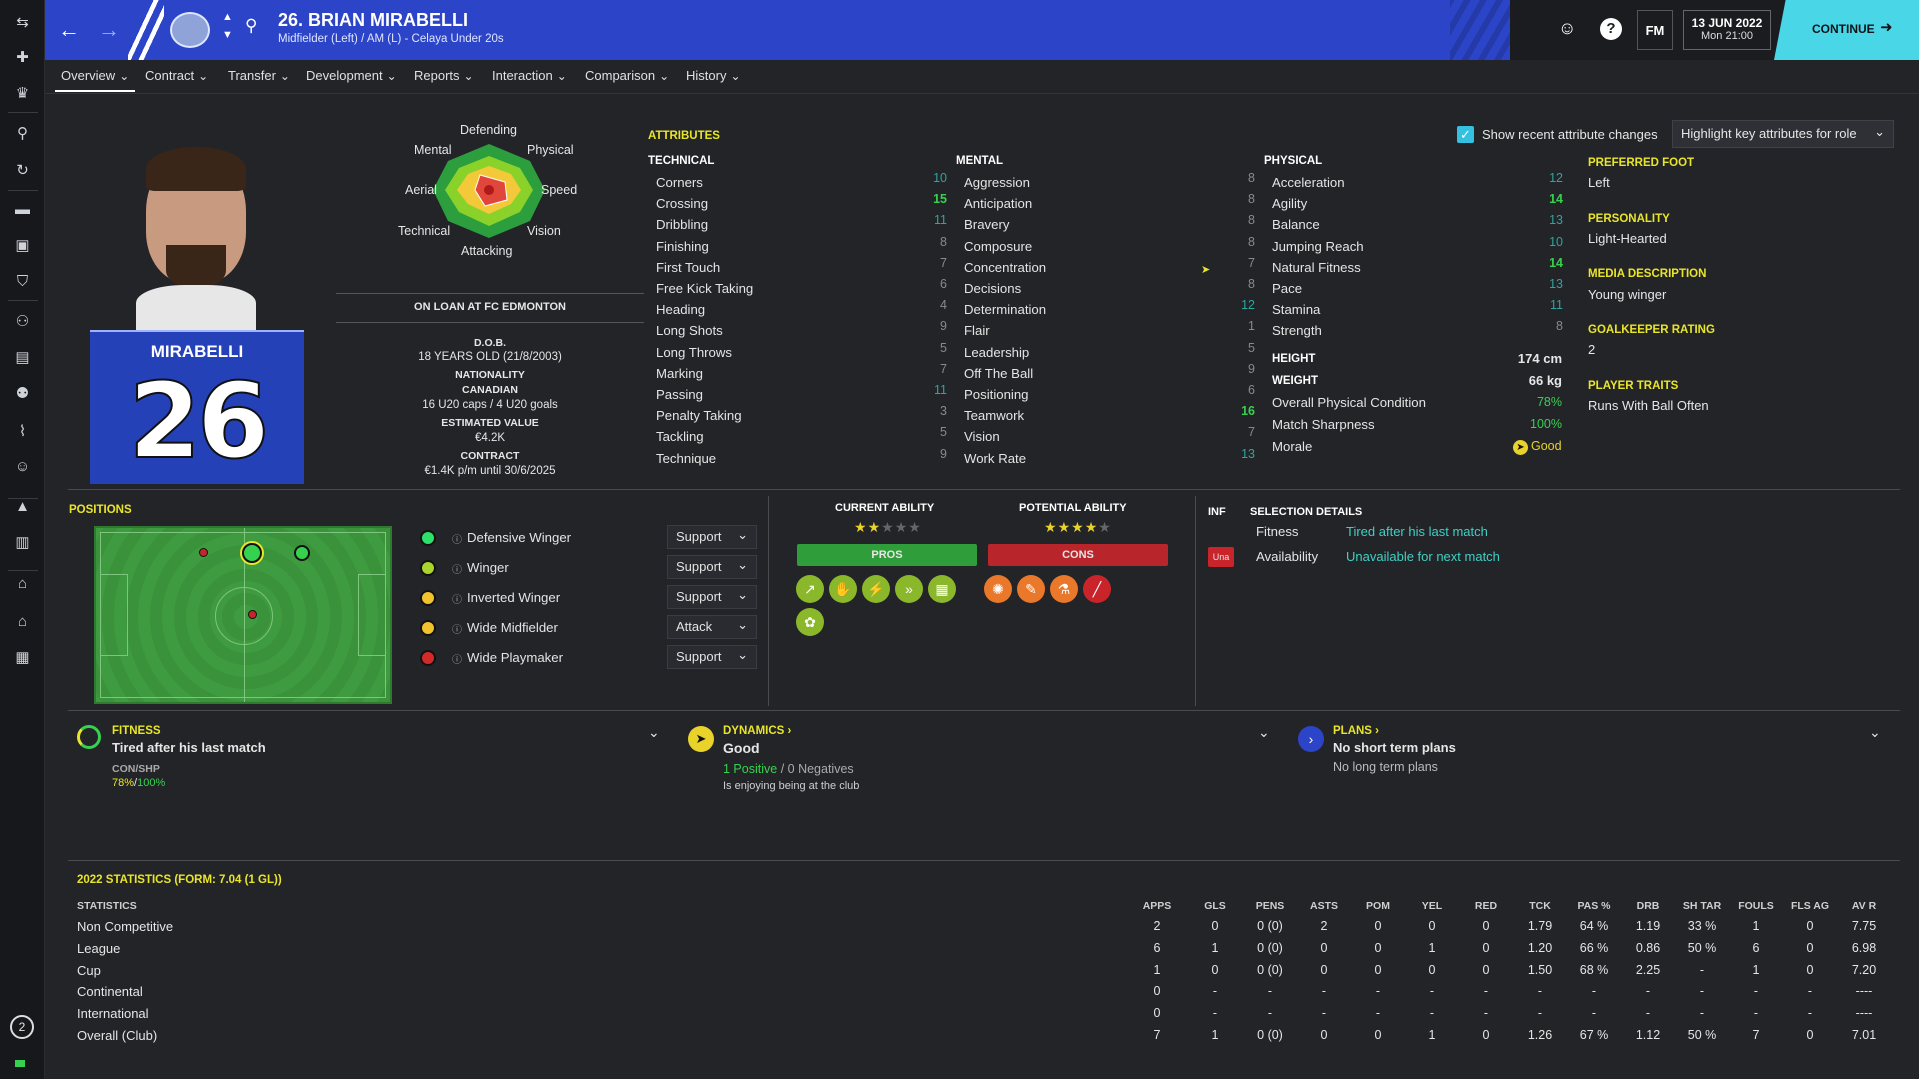  What do you see at coordinates (444, 75) in the screenshot?
I see `tab-reports: Reports` at bounding box center [444, 75].